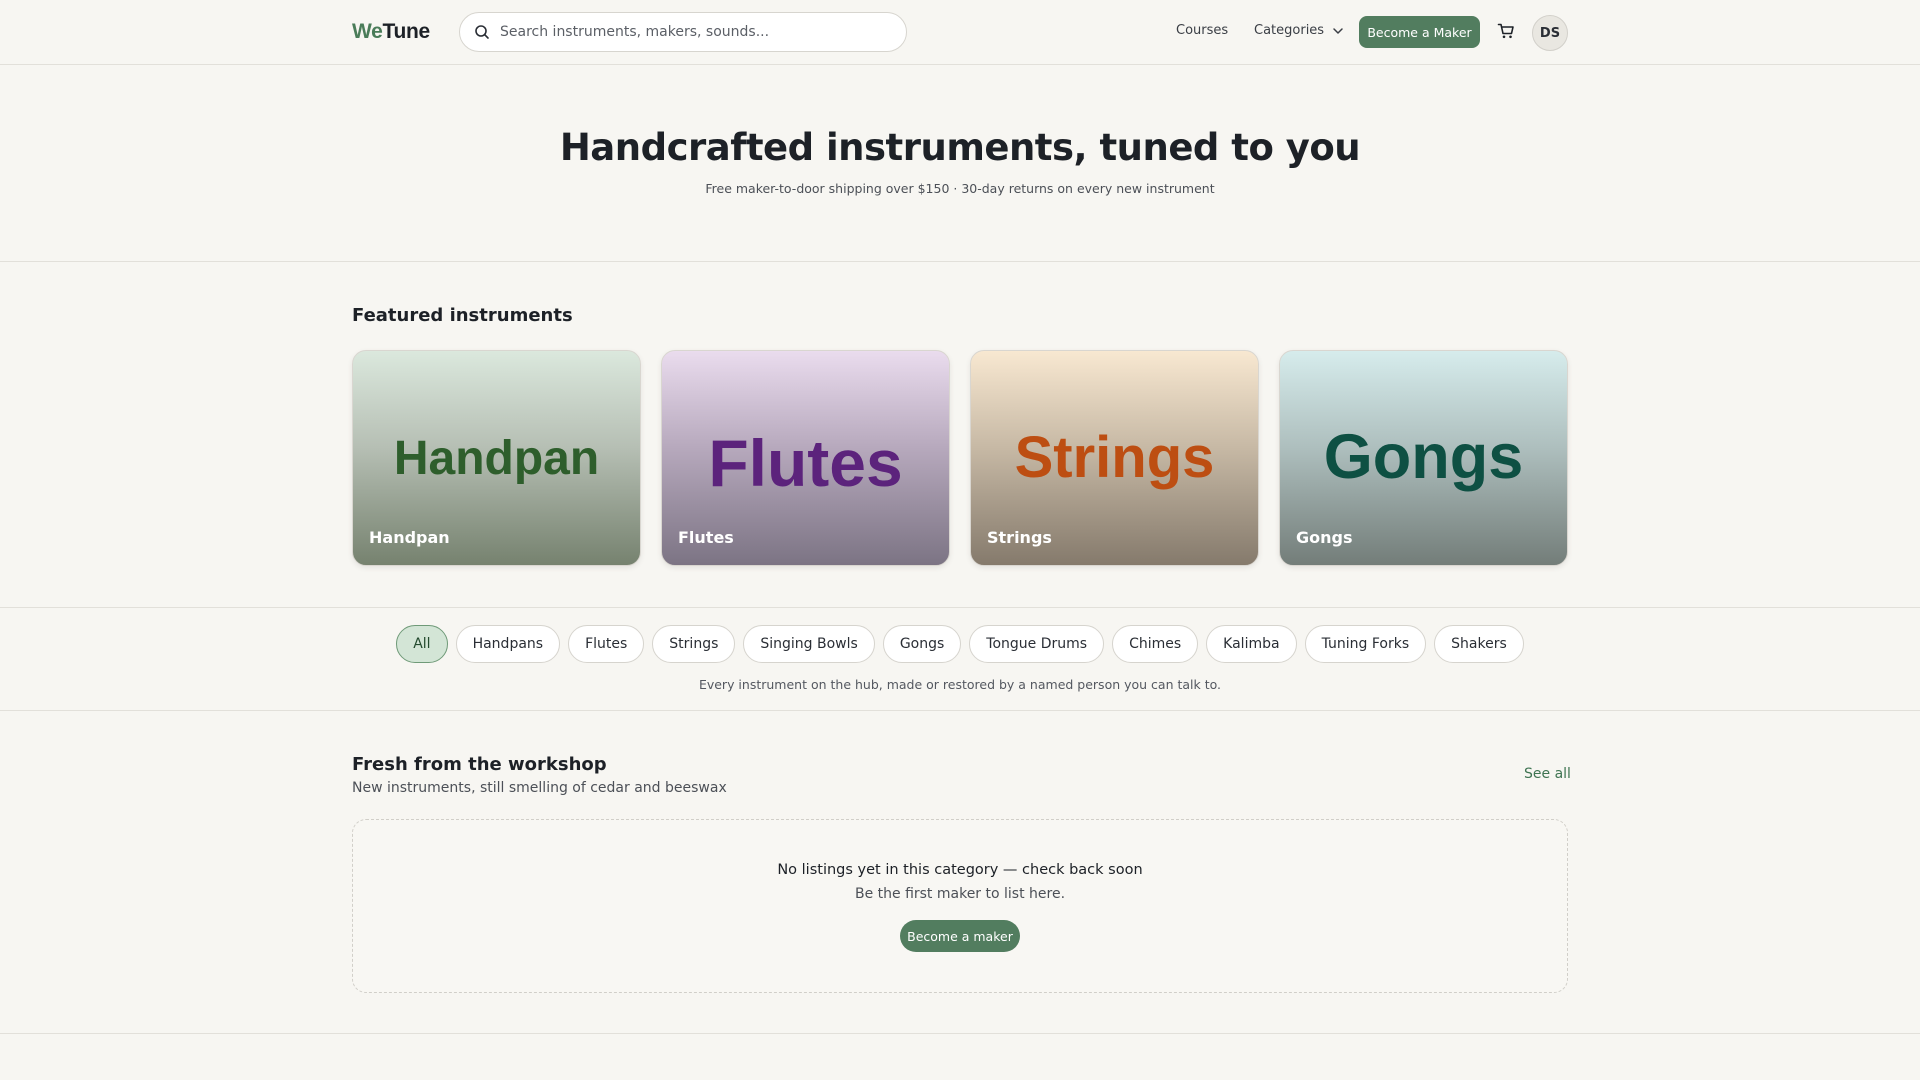 The image size is (1920, 1080). Describe the element at coordinates (805, 463) in the screenshot. I see `card-art-text: Flutes` at that location.